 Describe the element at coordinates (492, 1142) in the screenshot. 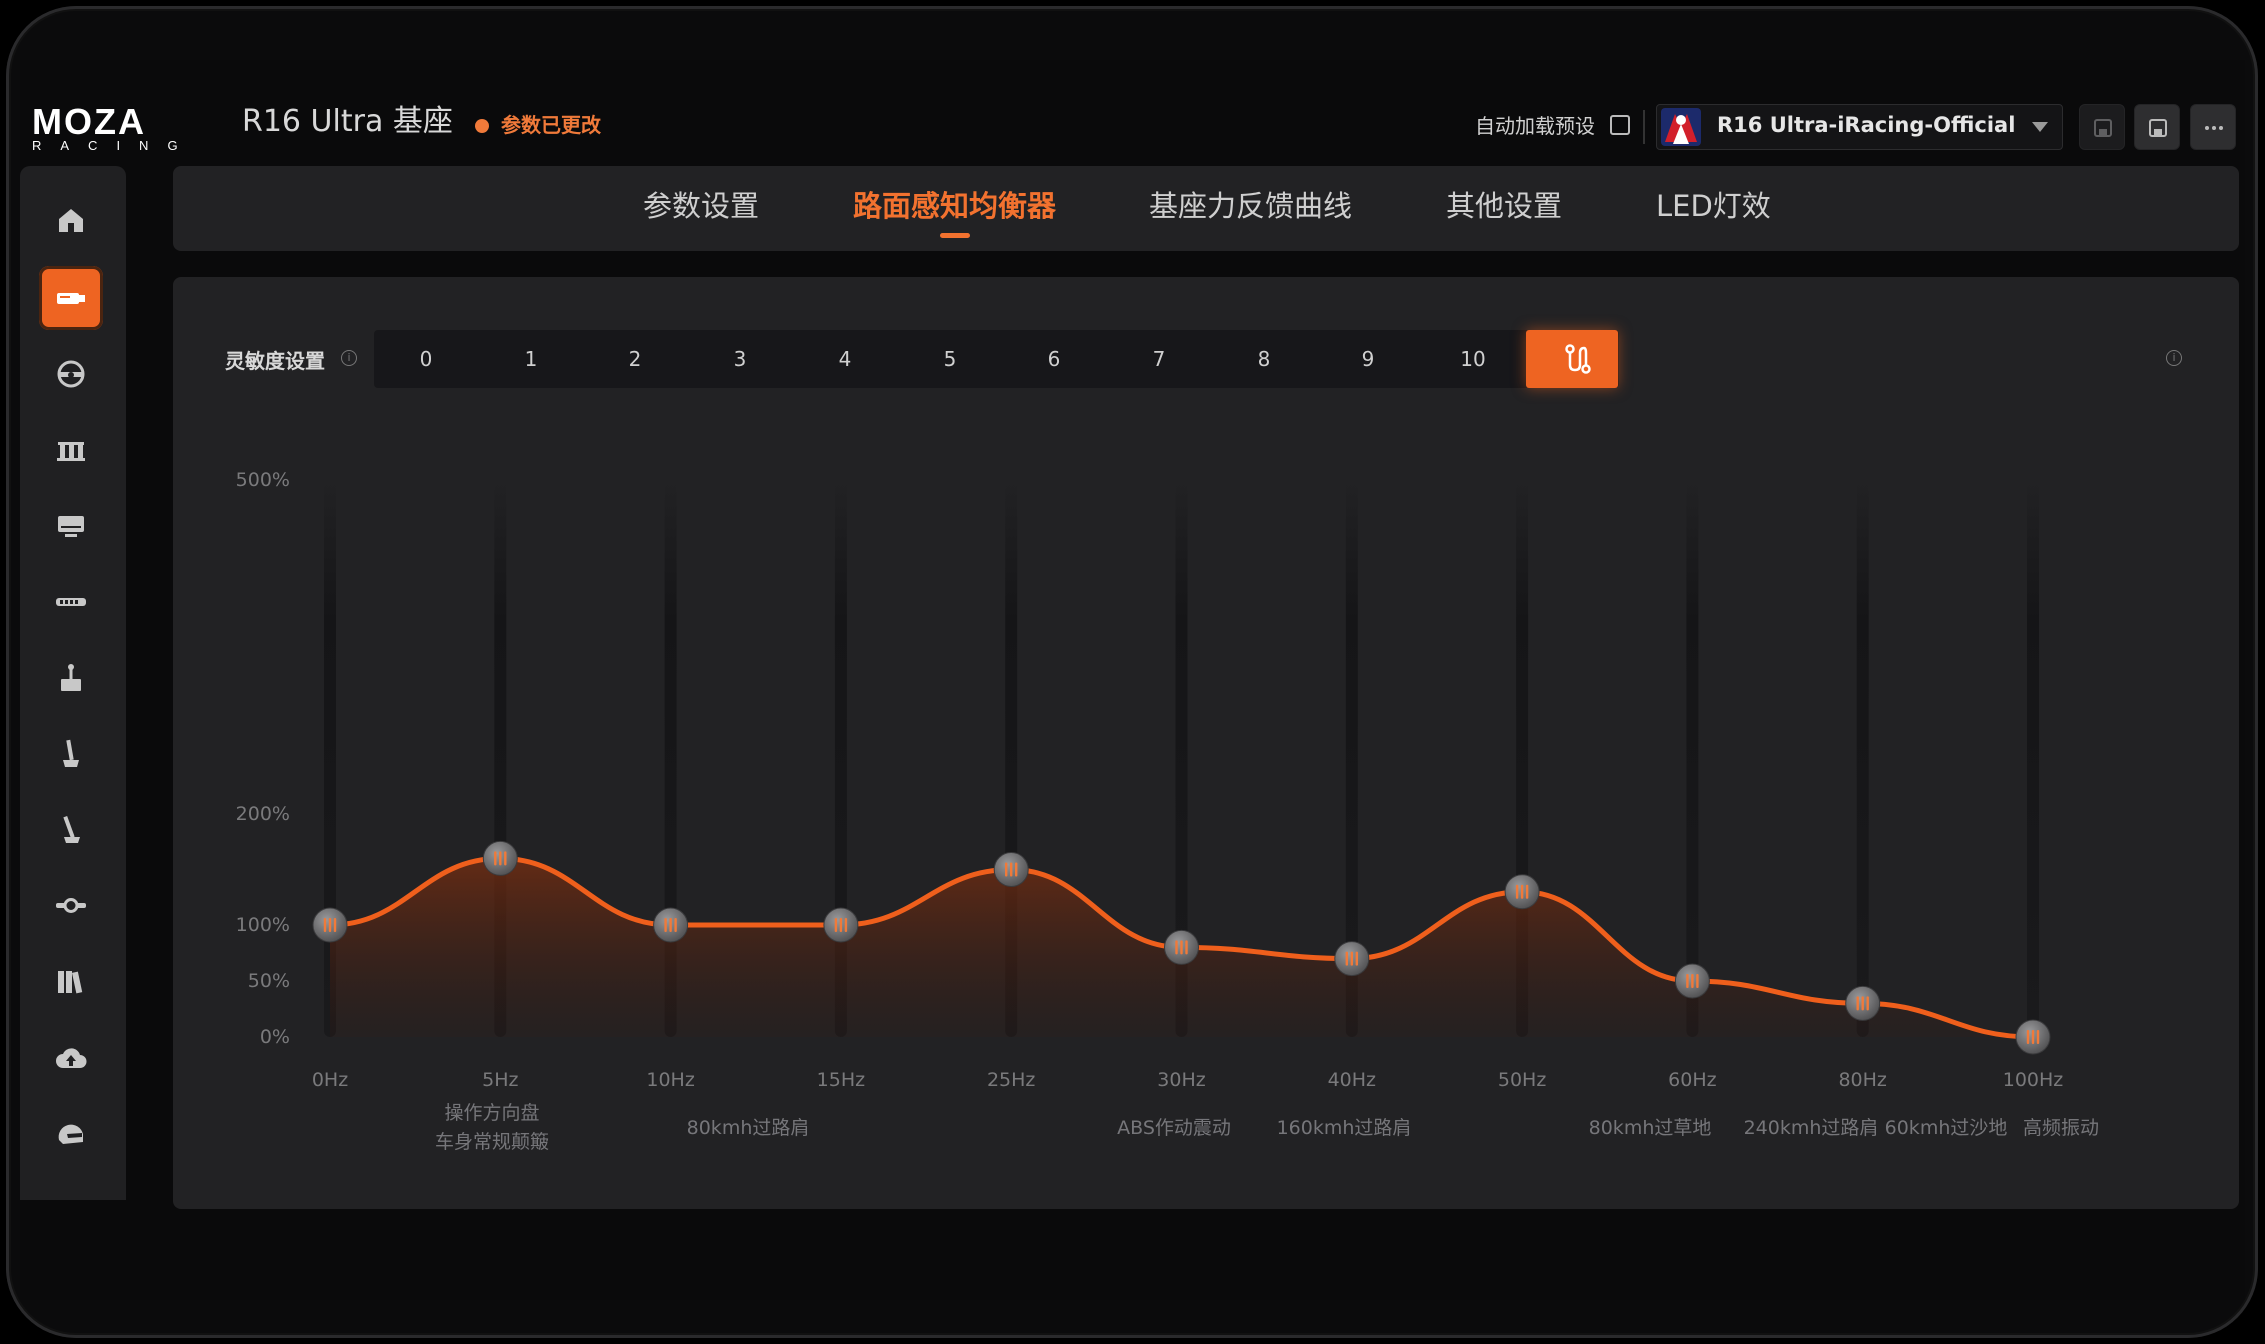

I see `frequency-annotation: 车身常规颠簸` at that location.